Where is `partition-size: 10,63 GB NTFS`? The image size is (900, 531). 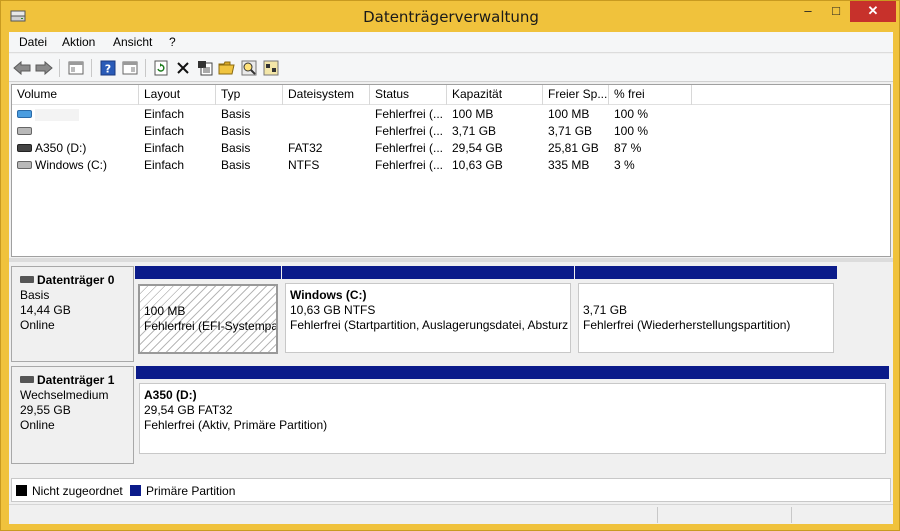
partition-size: 10,63 GB NTFS is located at coordinates (333, 310).